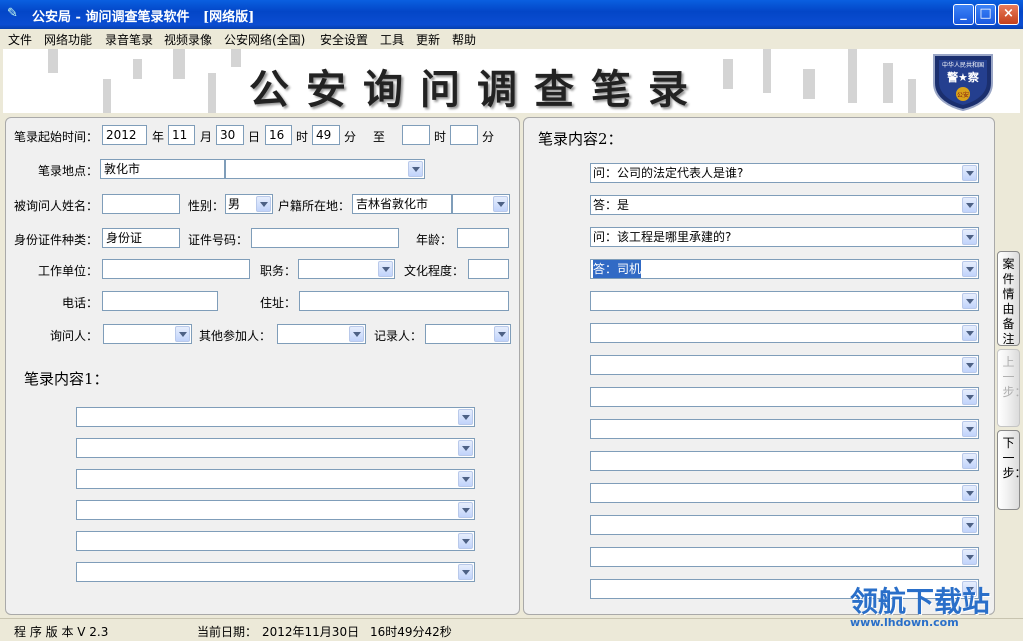  Describe the element at coordinates (404, 301) in the screenshot. I see `address-input` at that location.